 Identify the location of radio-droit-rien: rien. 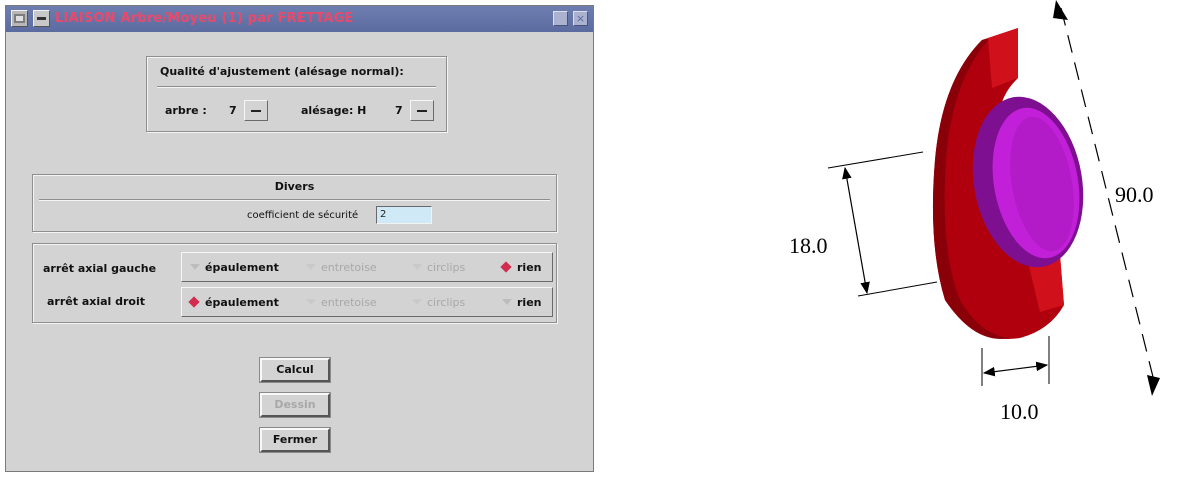
(525, 303).